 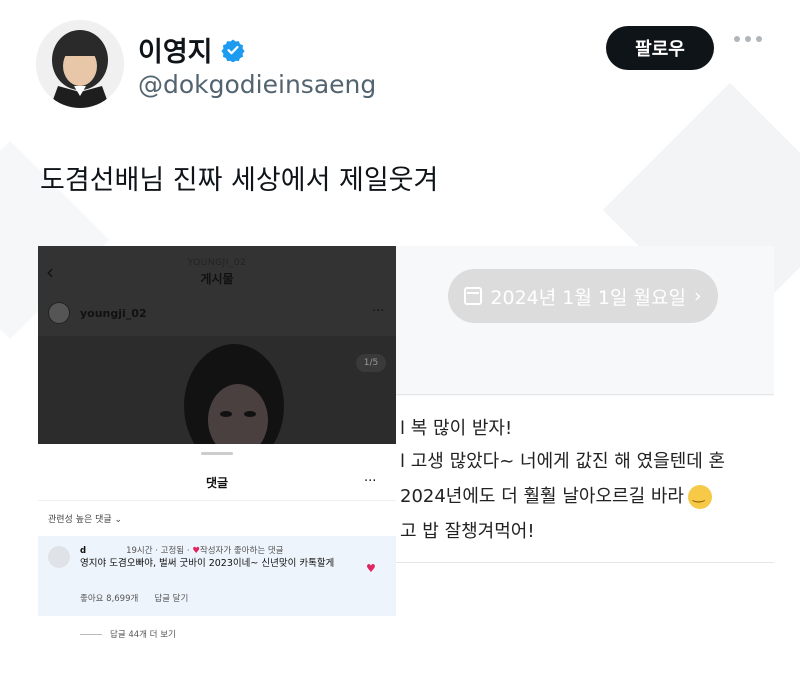 What do you see at coordinates (85, 520) in the screenshot?
I see `comment-sort-label: 관련성 높은 댓글 ⌄` at bounding box center [85, 520].